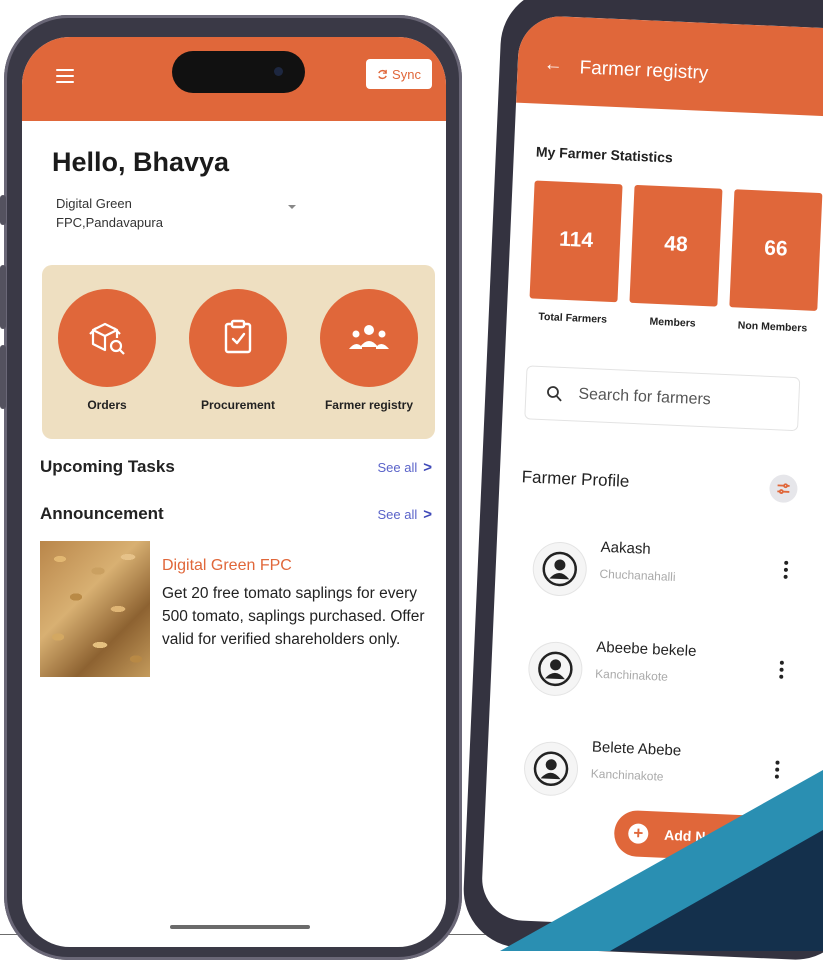  I want to click on people-group-icon, so click(369, 338).